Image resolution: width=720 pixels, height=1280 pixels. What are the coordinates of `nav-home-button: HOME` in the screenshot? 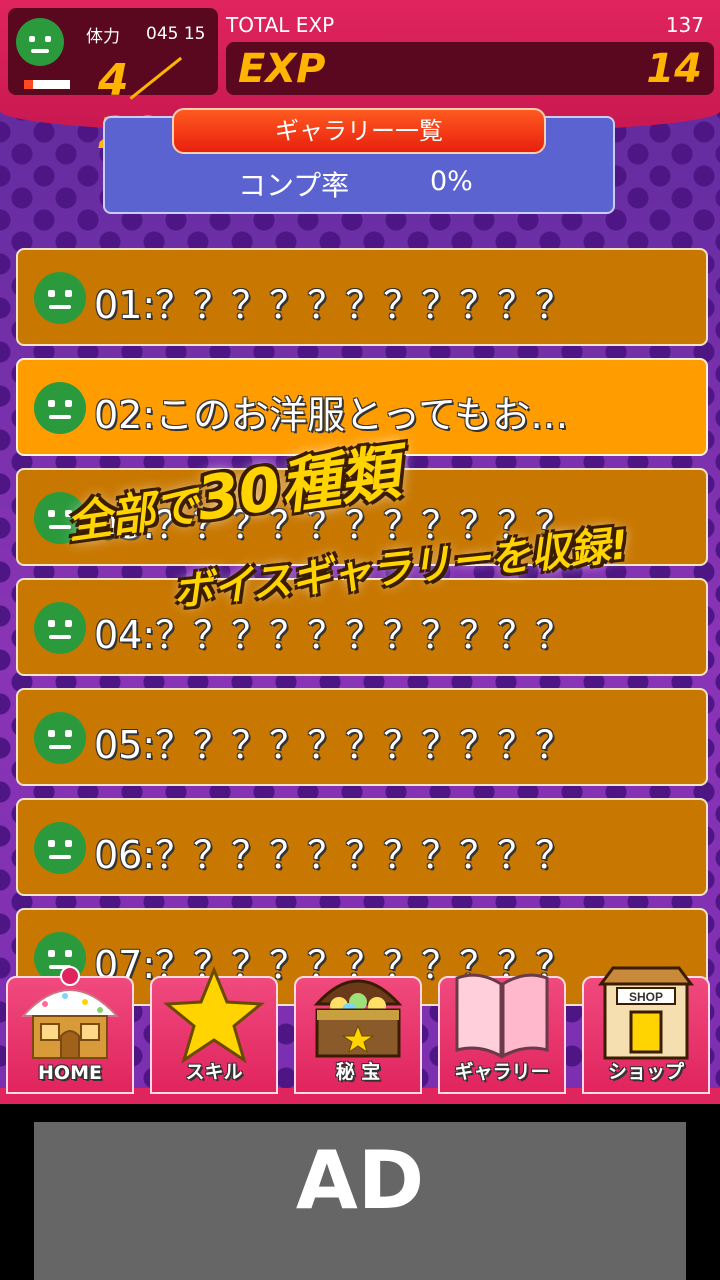 It's located at (70, 1030).